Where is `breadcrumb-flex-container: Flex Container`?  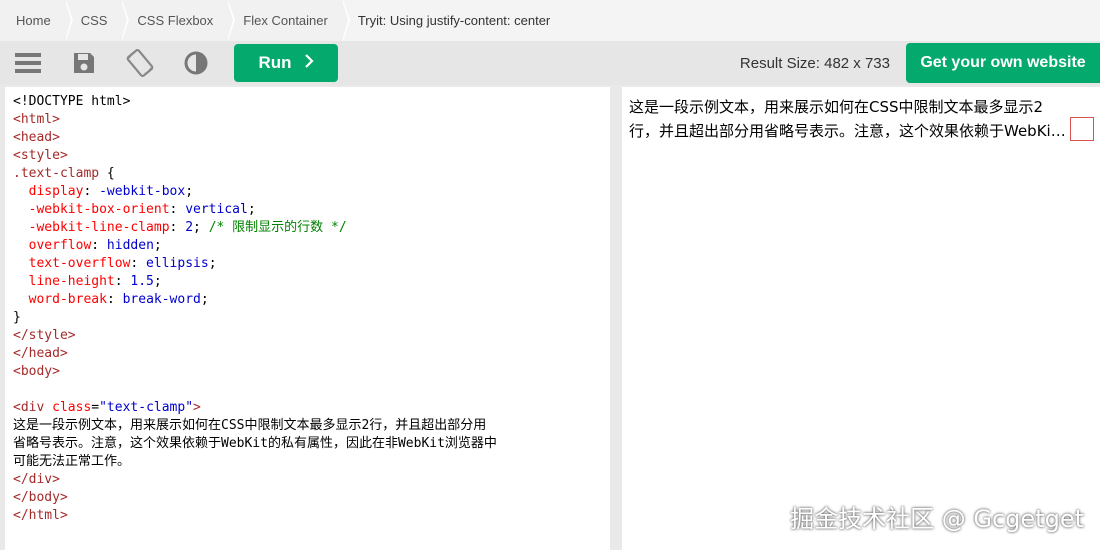
breadcrumb-flex-container: Flex Container is located at coordinates (288, 20).